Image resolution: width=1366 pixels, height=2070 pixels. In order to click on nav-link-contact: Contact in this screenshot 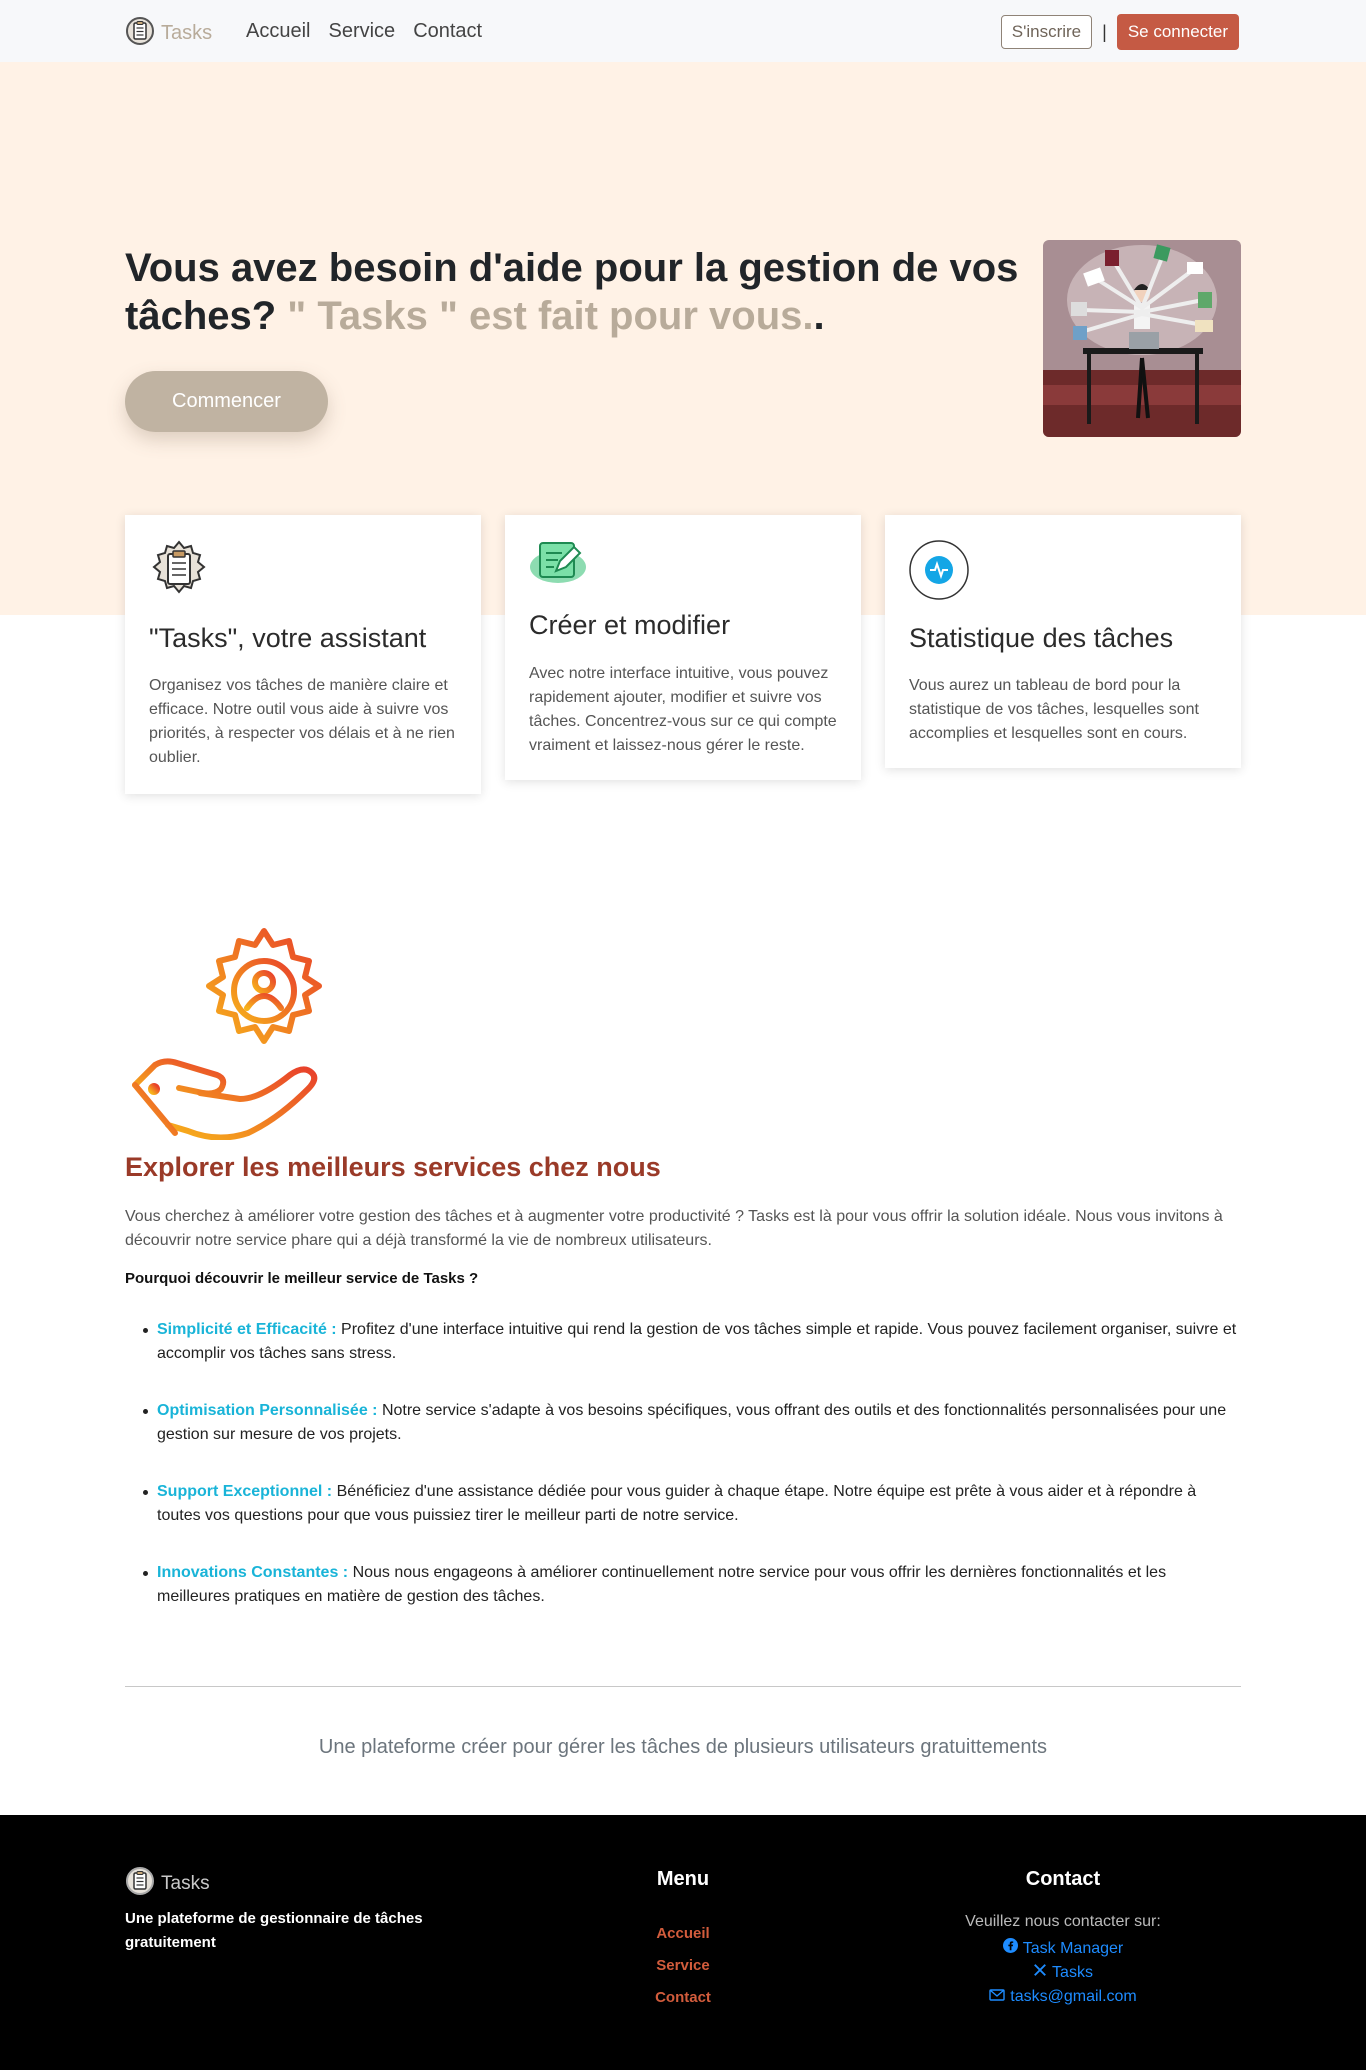, I will do `click(447, 31)`.